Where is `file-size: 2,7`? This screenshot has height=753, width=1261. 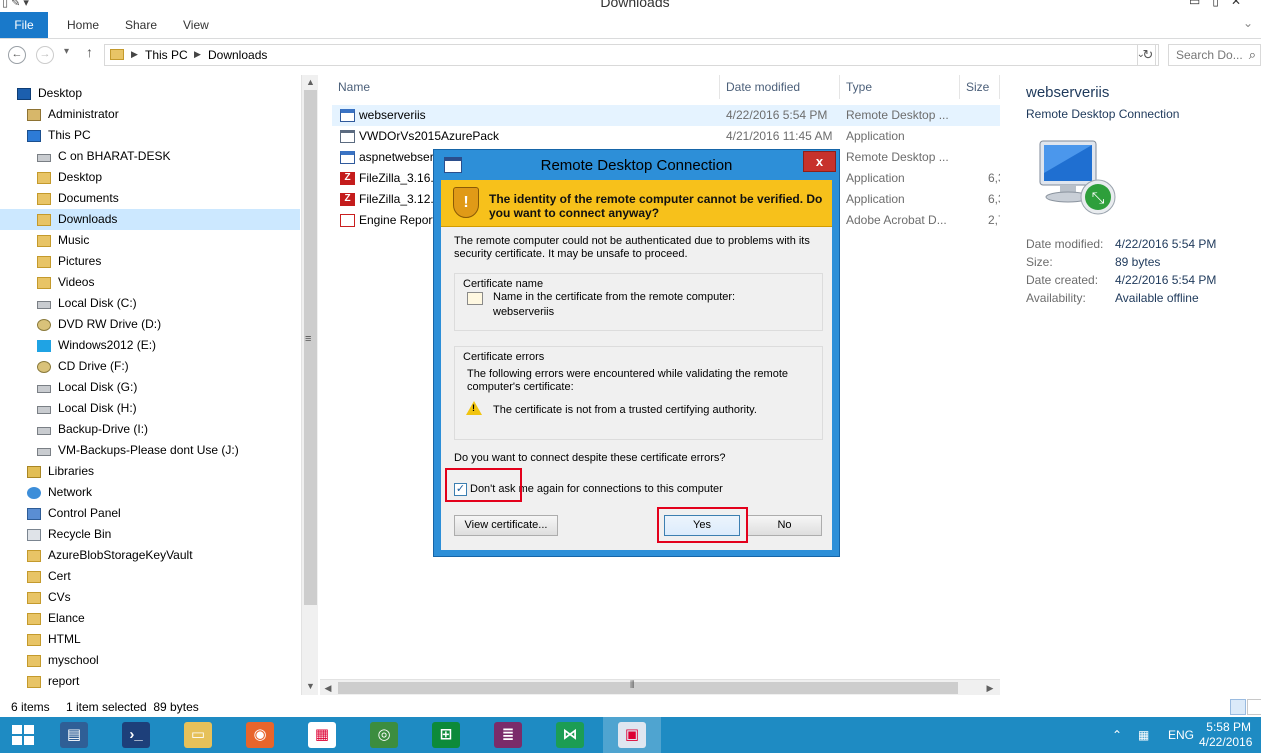
file-size: 2,7 is located at coordinates (994, 220).